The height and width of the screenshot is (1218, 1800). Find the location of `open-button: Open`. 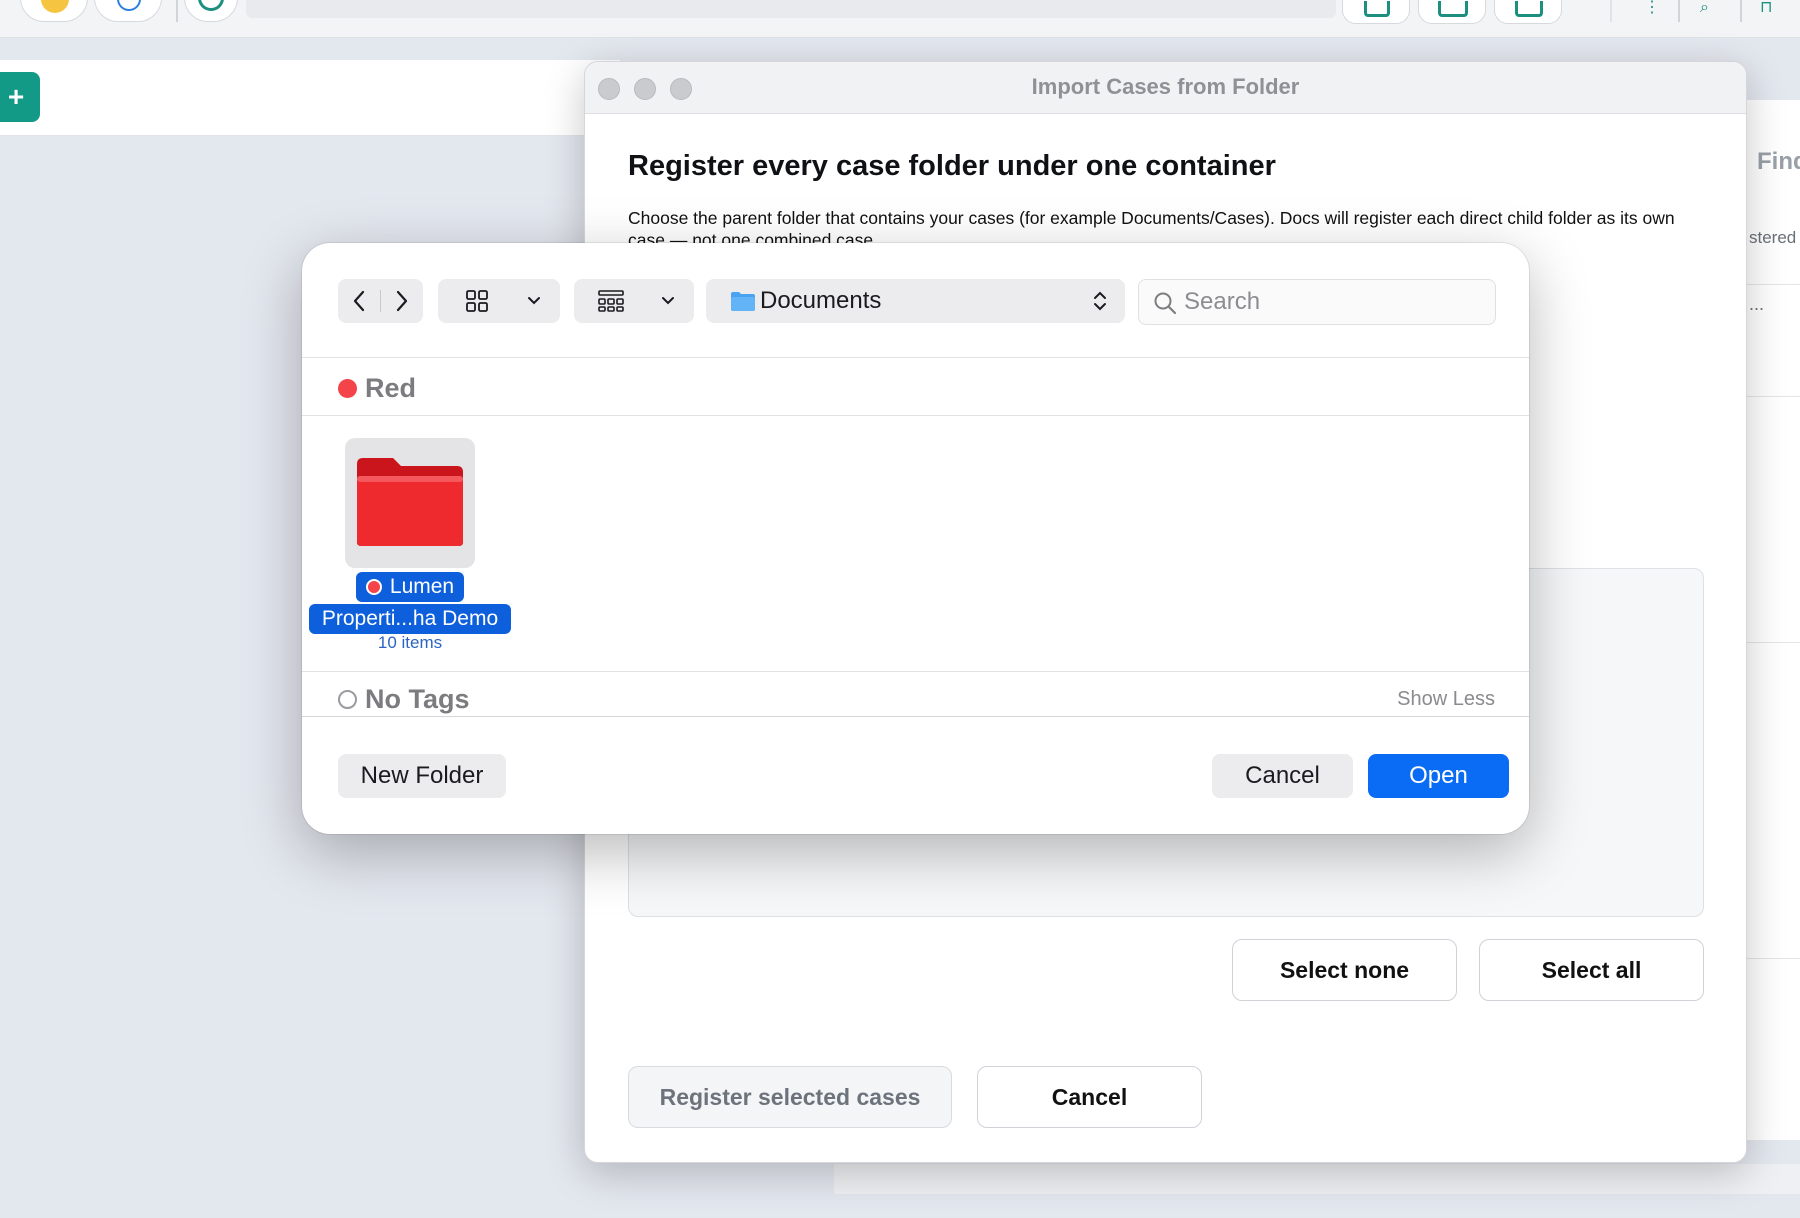

open-button: Open is located at coordinates (1438, 776).